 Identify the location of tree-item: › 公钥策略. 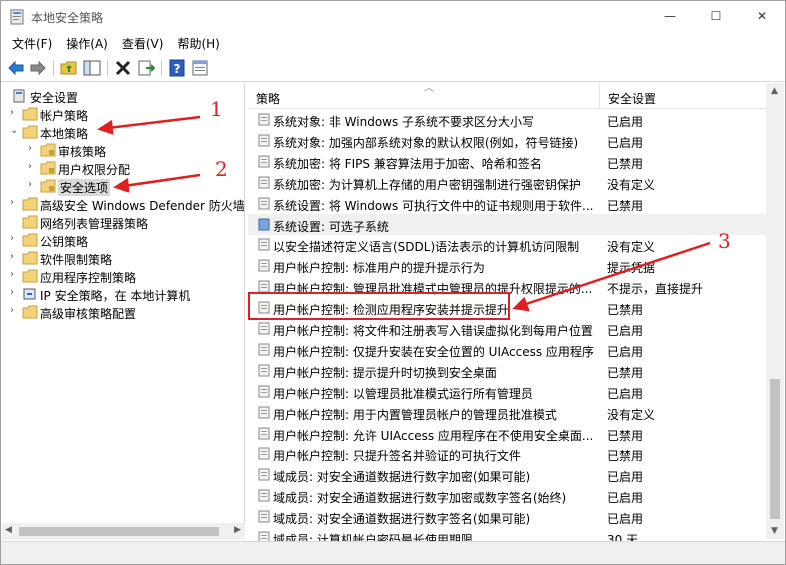
(123, 240).